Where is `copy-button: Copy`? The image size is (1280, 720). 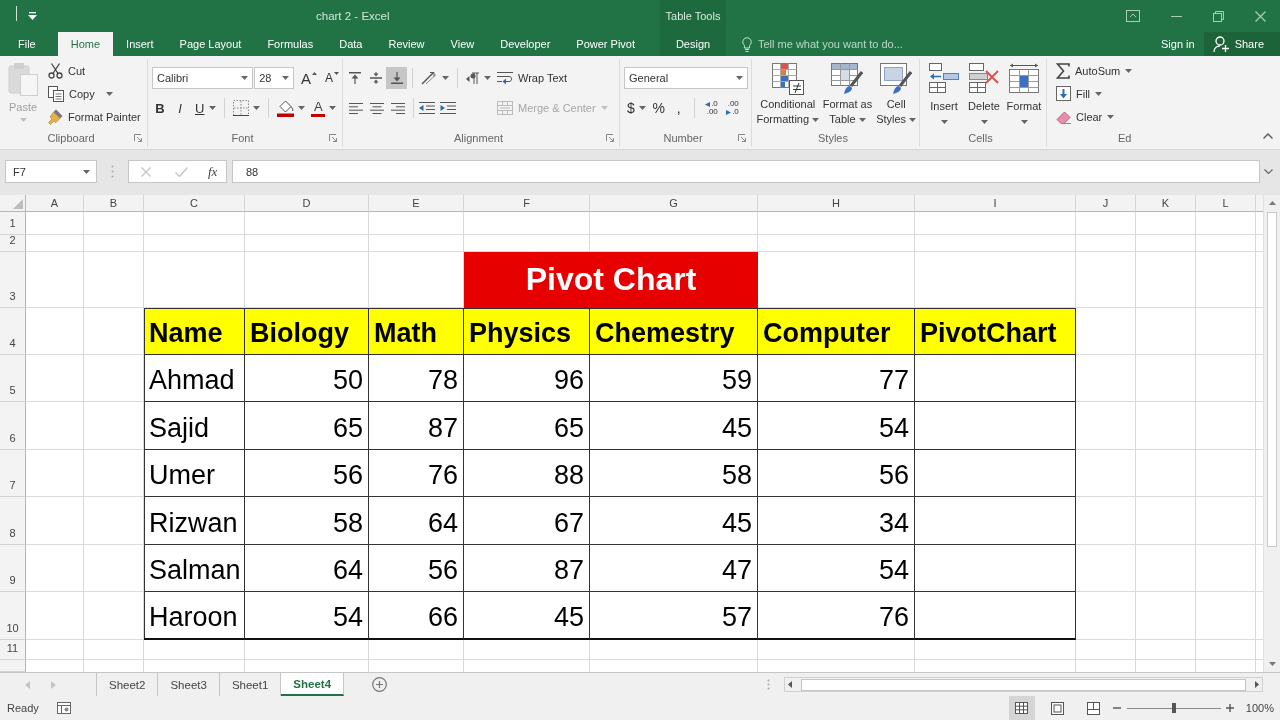 copy-button: Copy is located at coordinates (94, 93).